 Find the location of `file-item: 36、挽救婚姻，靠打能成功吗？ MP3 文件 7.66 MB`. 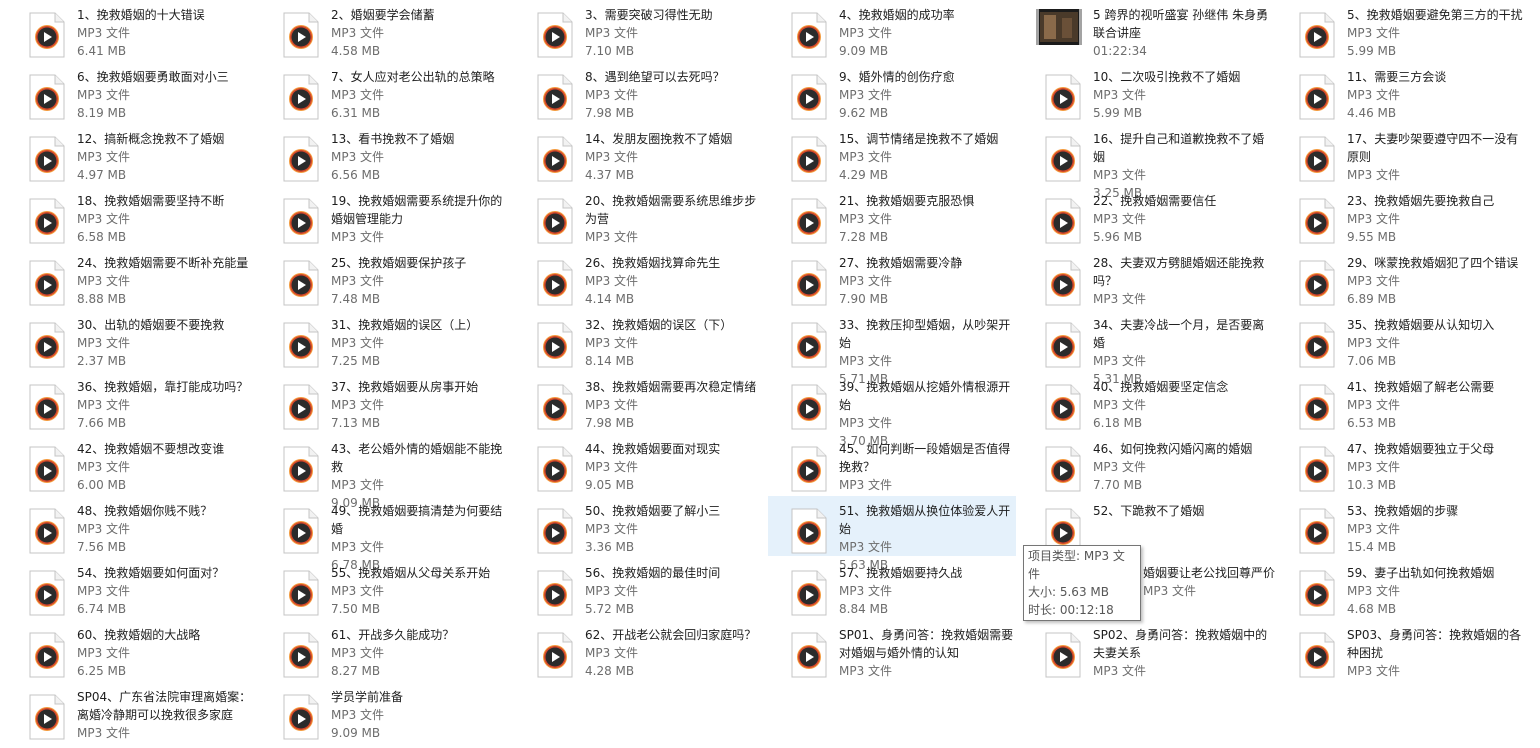

file-item: 36、挽救婚姻，靠打能成功吗？ MP3 文件 7.66 MB is located at coordinates (130, 402).